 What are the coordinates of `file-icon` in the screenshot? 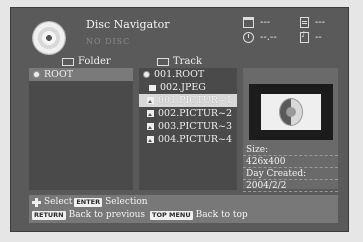 It's located at (304, 36).